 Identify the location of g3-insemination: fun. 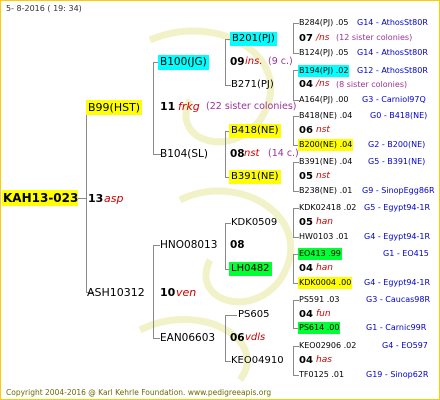
(323, 314).